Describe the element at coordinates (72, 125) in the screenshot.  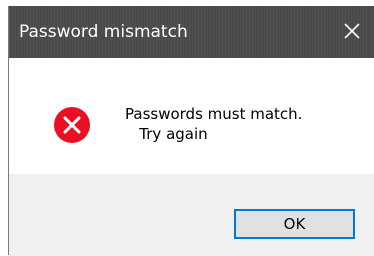
I see `error-icon` at that location.